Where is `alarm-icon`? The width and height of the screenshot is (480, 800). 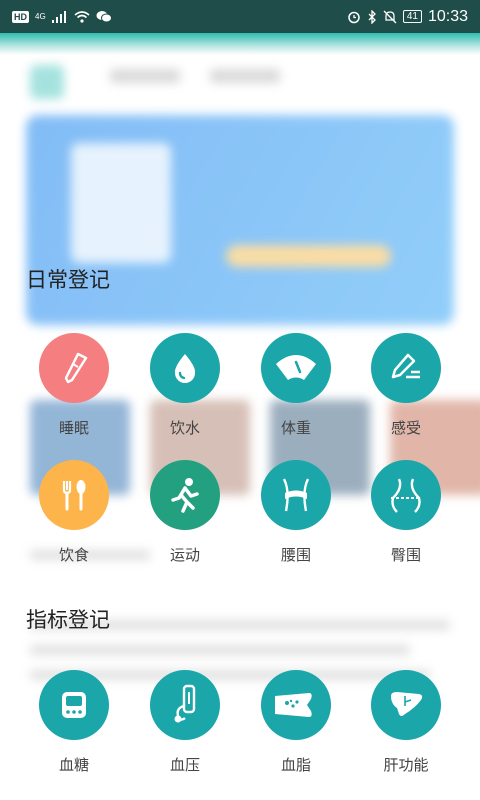
alarm-icon is located at coordinates (354, 17).